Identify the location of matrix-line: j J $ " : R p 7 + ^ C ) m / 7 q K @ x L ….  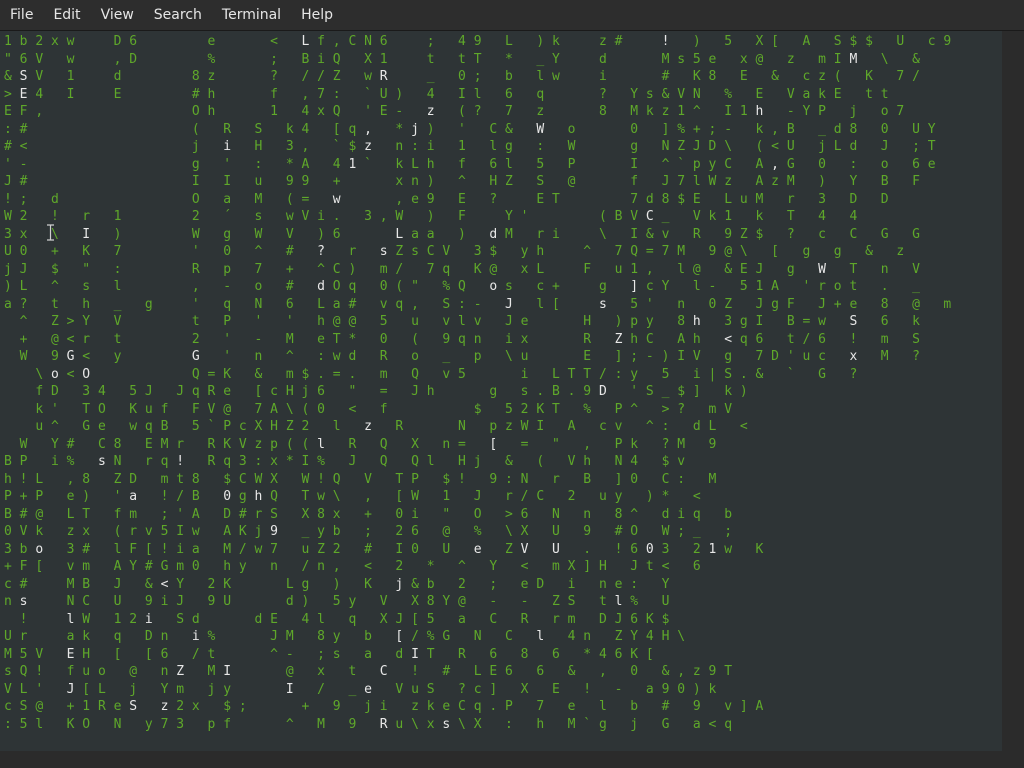
(462, 269).